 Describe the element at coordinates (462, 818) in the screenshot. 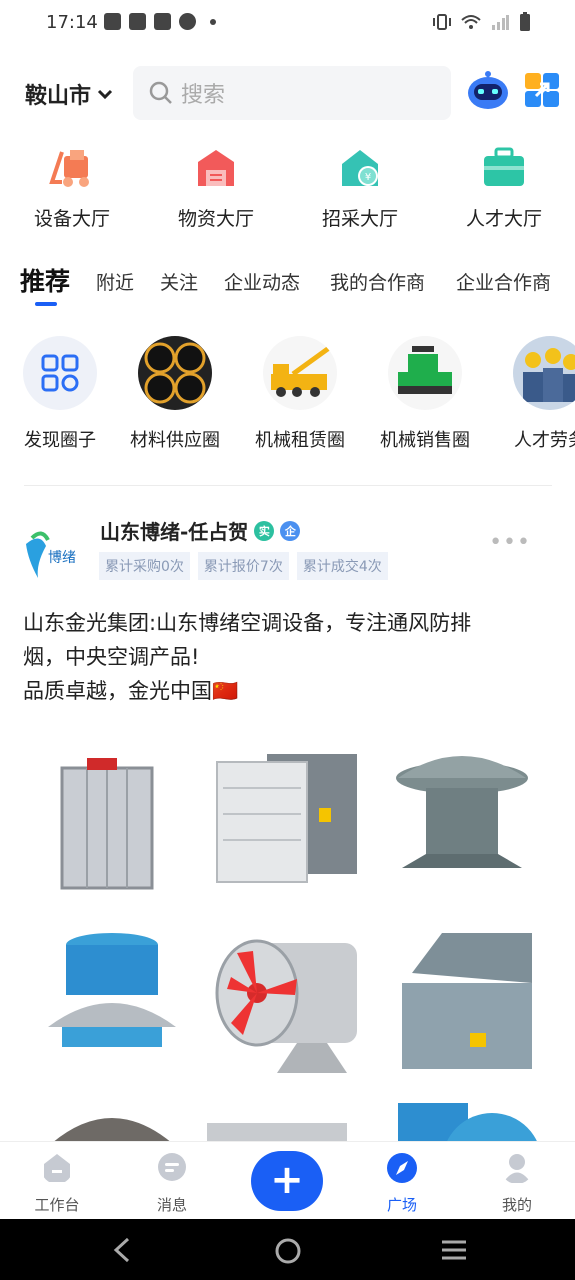

I see `post-image-roof-fan` at that location.